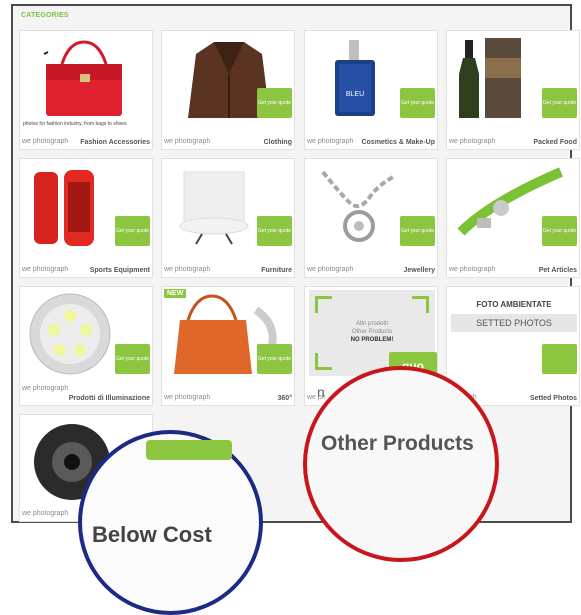 The height and width of the screenshot is (615, 581). I want to click on tile-packed-food: Get your quote we photograph Packed Food, so click(513, 90).